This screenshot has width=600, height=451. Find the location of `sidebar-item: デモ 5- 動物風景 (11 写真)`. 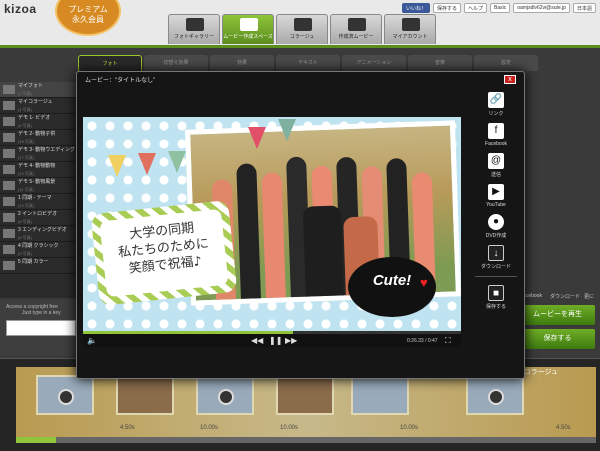

sidebar-item: デモ 5- 動物風景 (11 写真) is located at coordinates (39, 186).